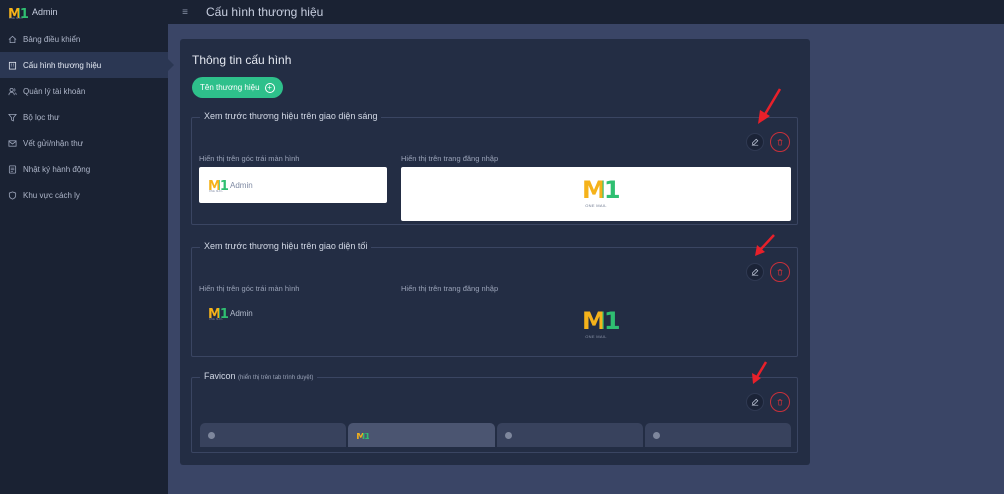 The image size is (1004, 494). I want to click on sidebar-item-label: Bộ lọc thư, so click(41, 117).